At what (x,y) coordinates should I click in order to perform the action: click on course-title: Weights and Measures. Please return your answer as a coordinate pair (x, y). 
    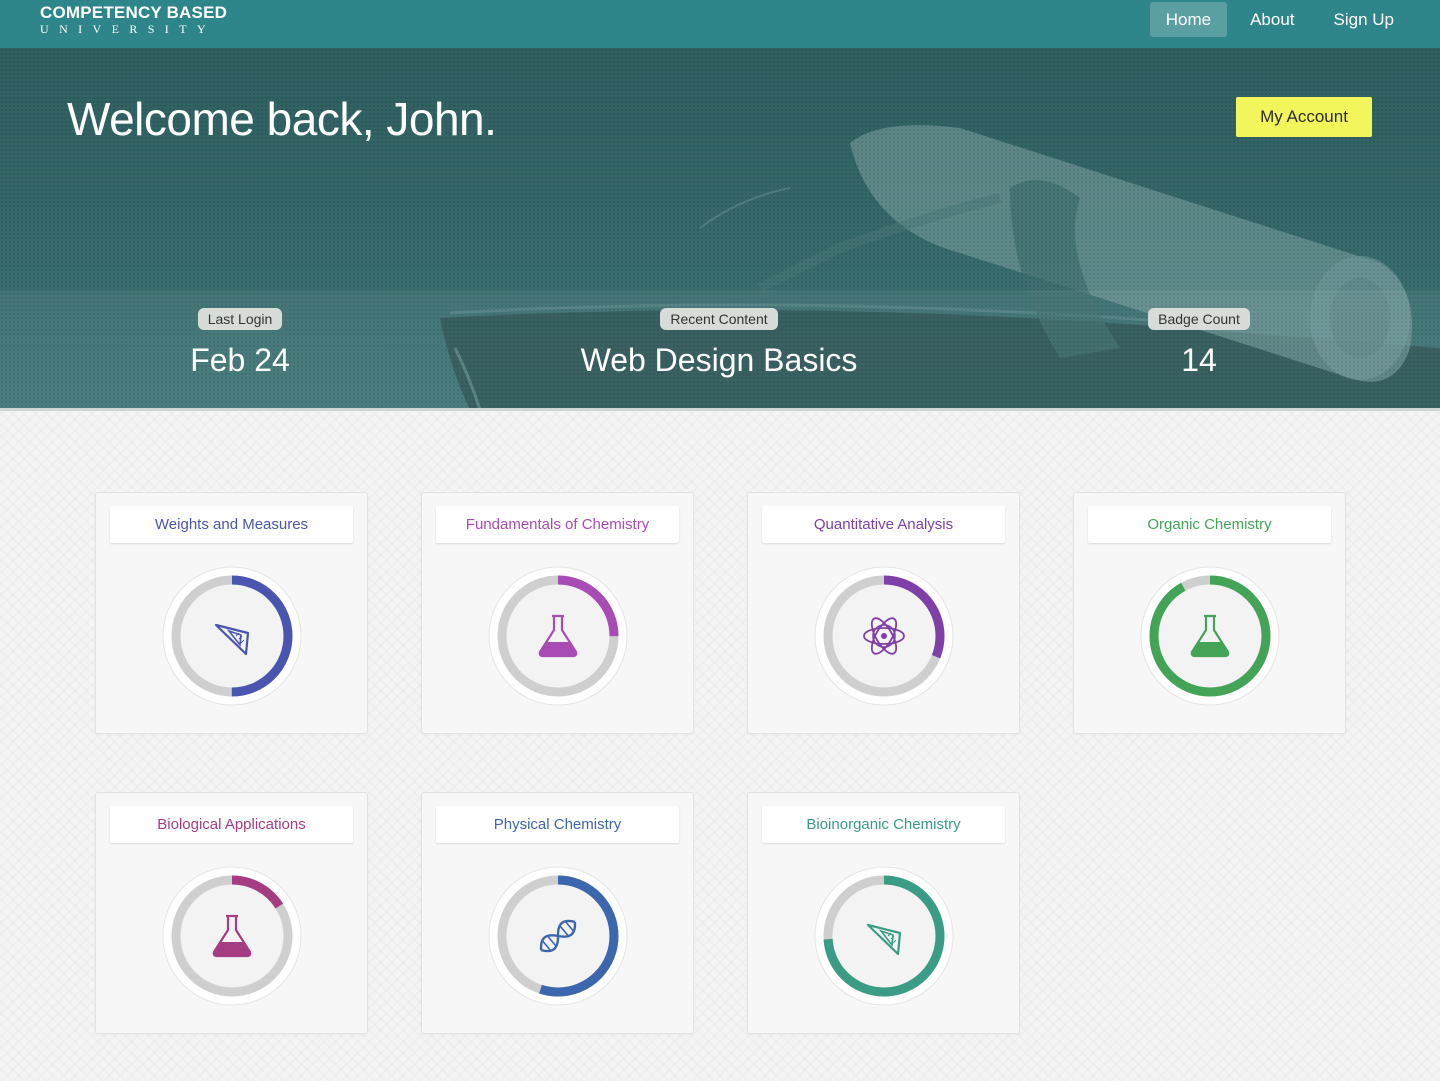
    Looking at the image, I should click on (231, 524).